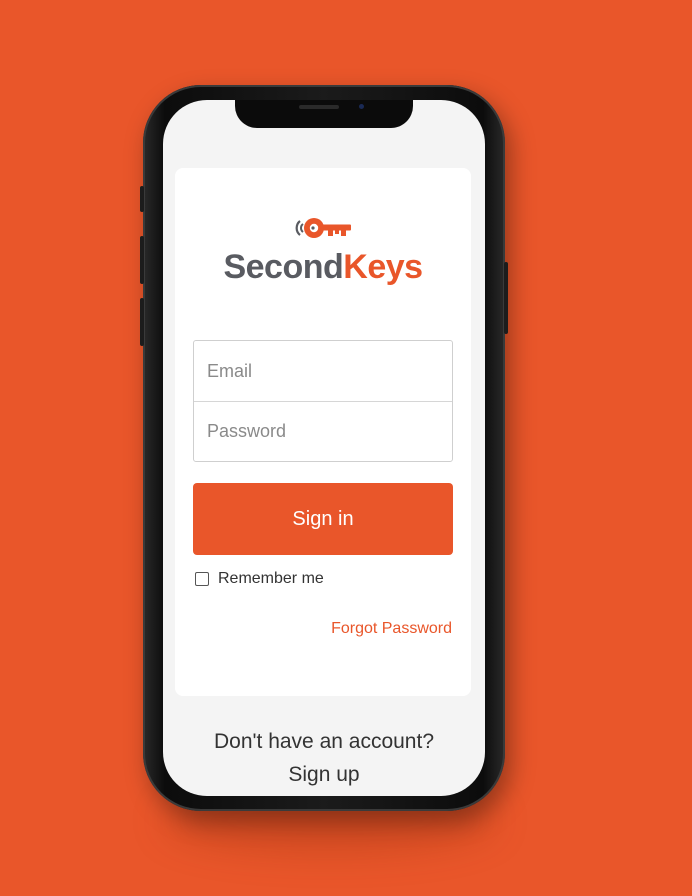 The image size is (692, 896). I want to click on volume-up-button, so click(142, 260).